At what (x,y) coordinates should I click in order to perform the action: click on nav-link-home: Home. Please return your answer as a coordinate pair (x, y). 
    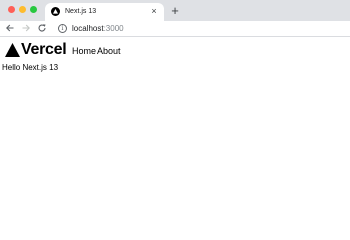
    Looking at the image, I should click on (84, 51).